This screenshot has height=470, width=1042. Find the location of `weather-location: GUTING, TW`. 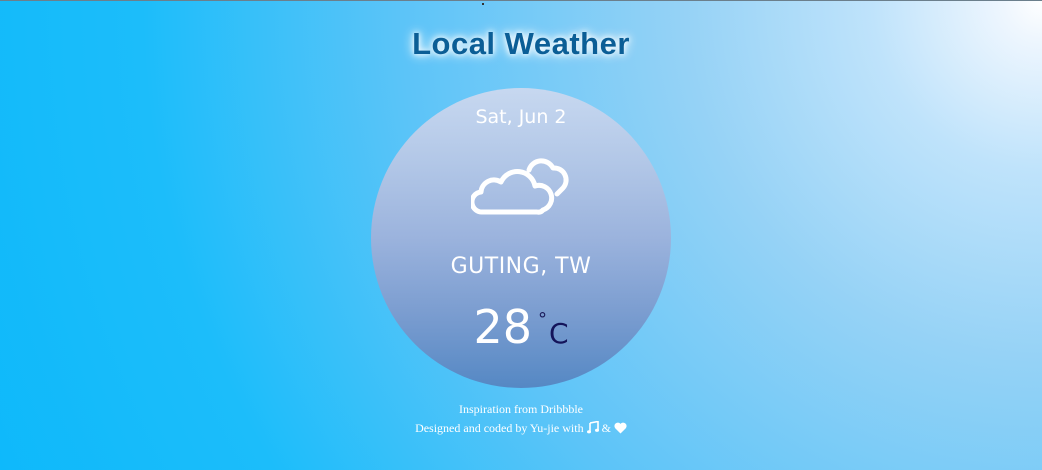

weather-location: GUTING, TW is located at coordinates (521, 266).